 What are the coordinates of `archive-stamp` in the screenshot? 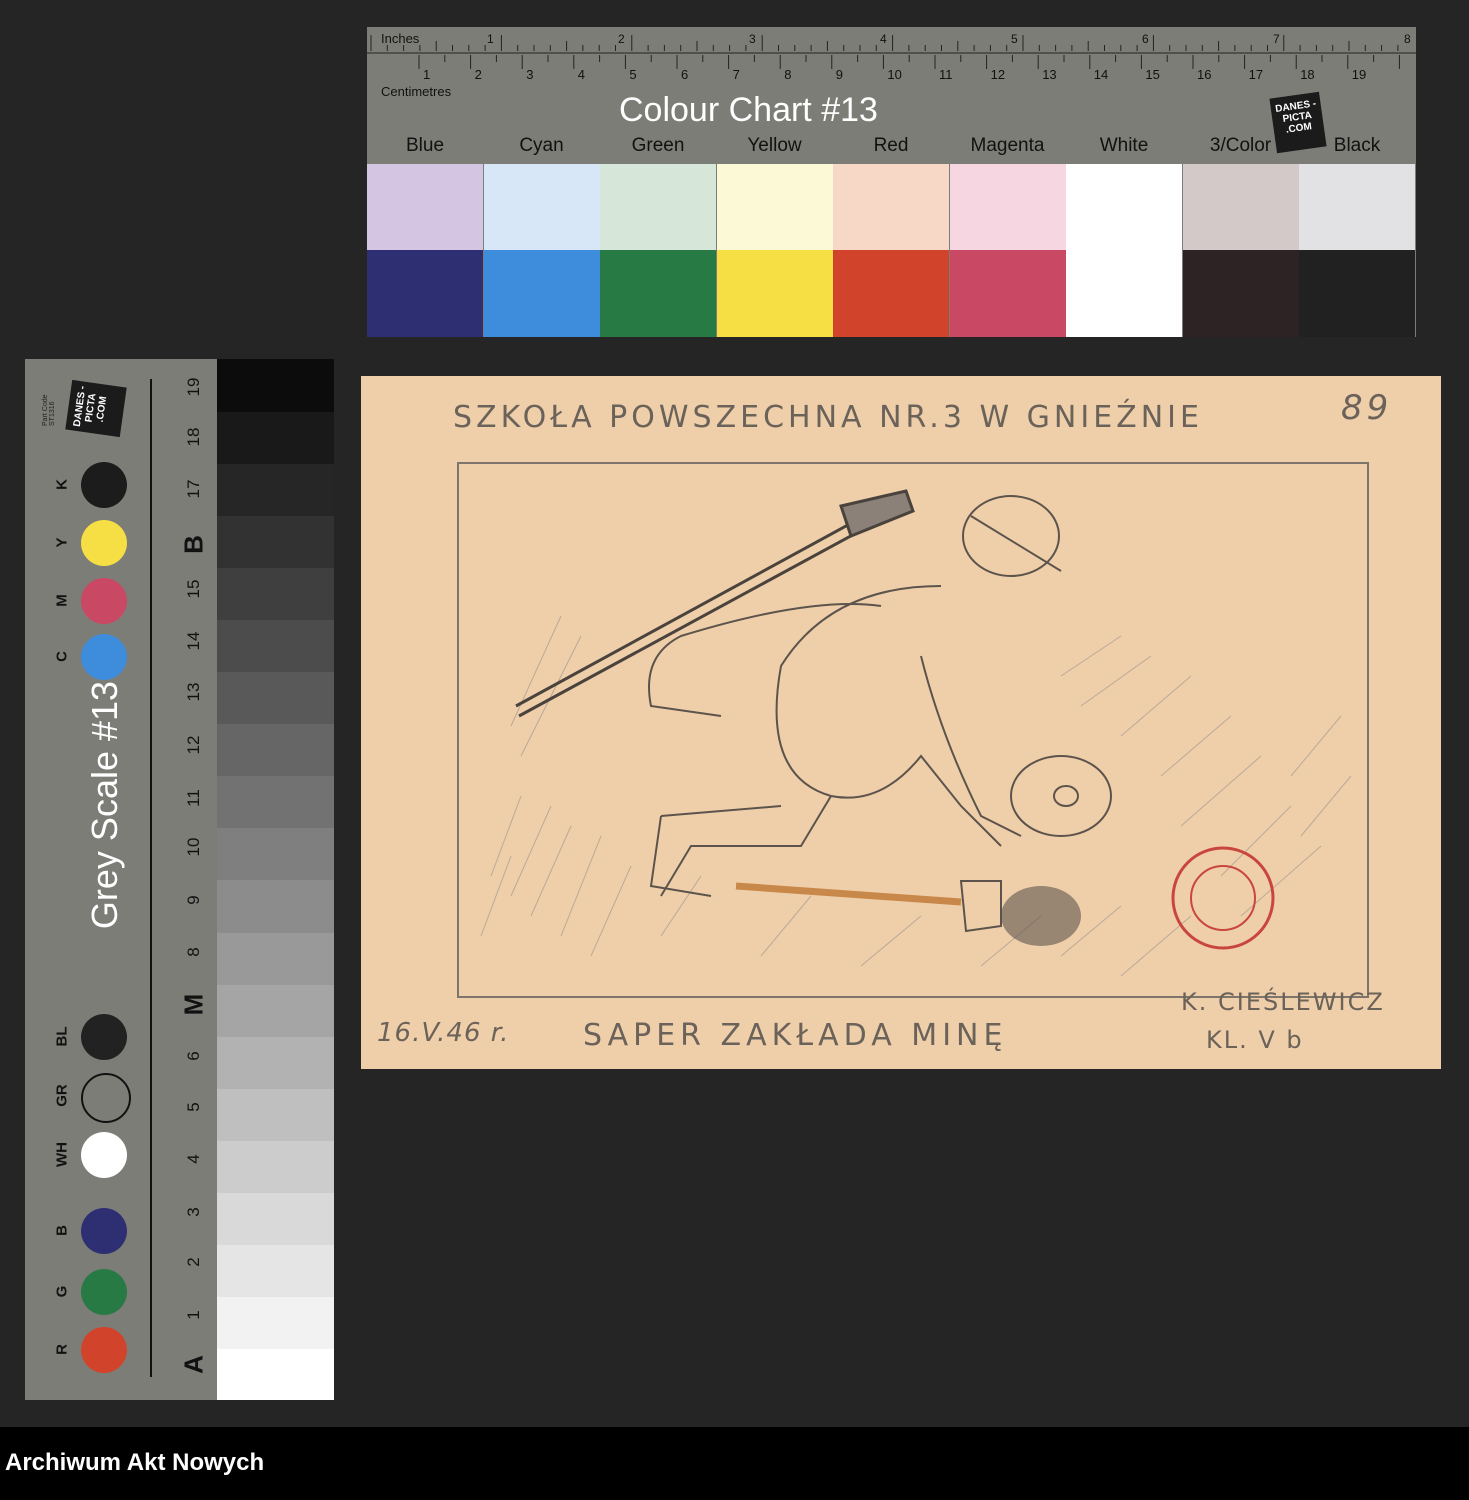 It's located at (1223, 898).